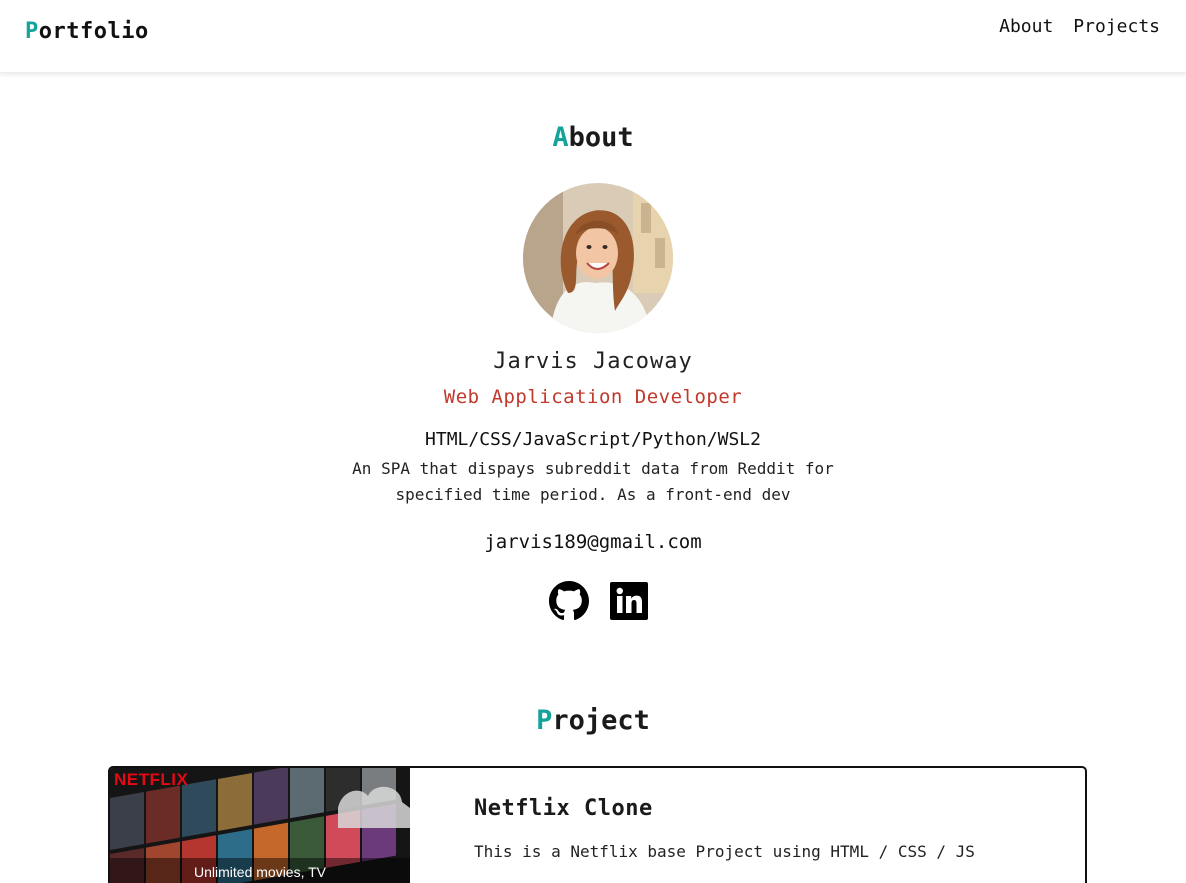 Image resolution: width=1186 pixels, height=883 pixels. I want to click on project-section-title: Project, so click(593, 720).